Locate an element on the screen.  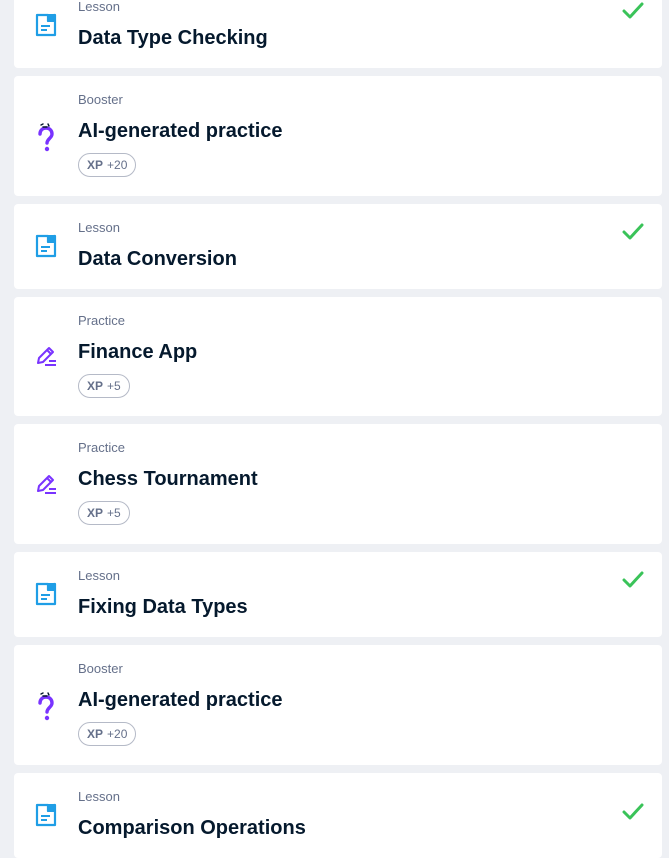
item-title: Chess Tournament is located at coordinates (168, 479).